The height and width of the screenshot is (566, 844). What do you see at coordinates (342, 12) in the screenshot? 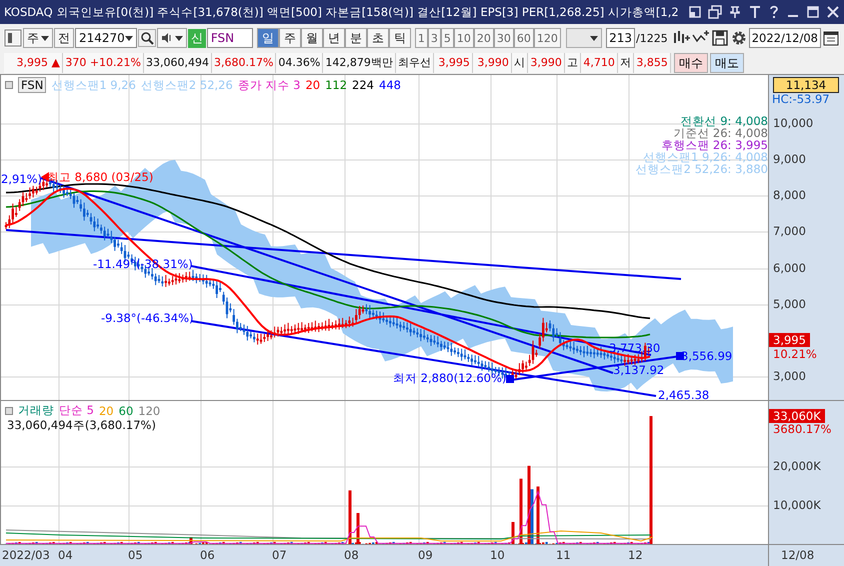
I see `window-title: KOSDAQ 외국인보유[0(천)] 주식수[31,678(천)] 액면[500] 자본금[158(억)] 결산[12월] EPS[3] PER[1,268.25] 시가총액[1,2` at bounding box center [342, 12].